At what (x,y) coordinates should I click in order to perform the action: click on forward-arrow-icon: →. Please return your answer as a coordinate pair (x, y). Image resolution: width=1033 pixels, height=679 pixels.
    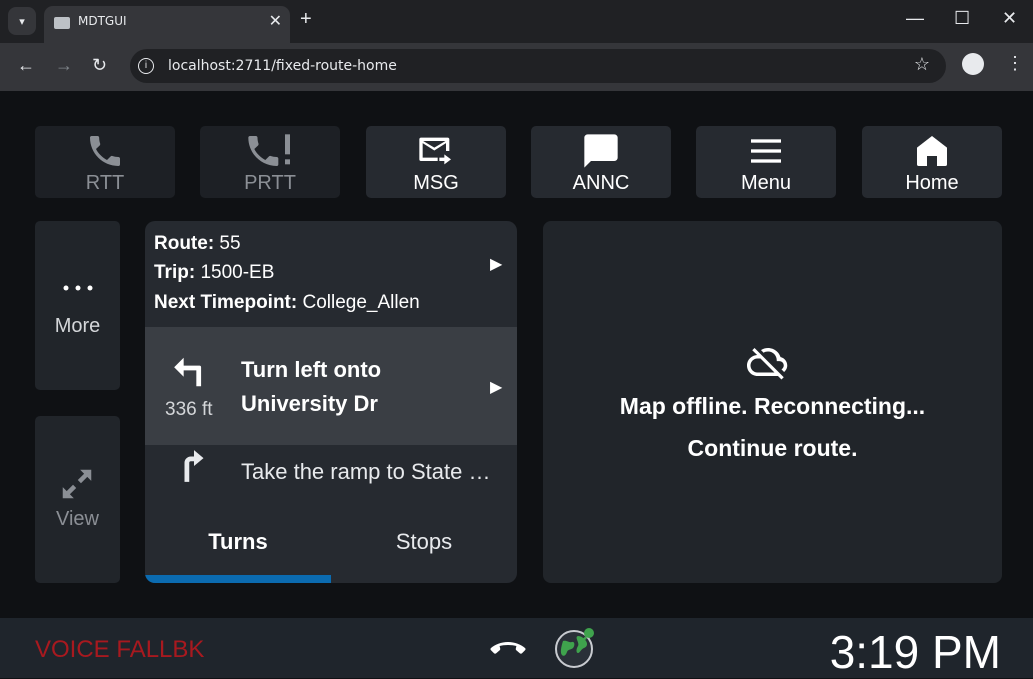
    Looking at the image, I should click on (64, 65).